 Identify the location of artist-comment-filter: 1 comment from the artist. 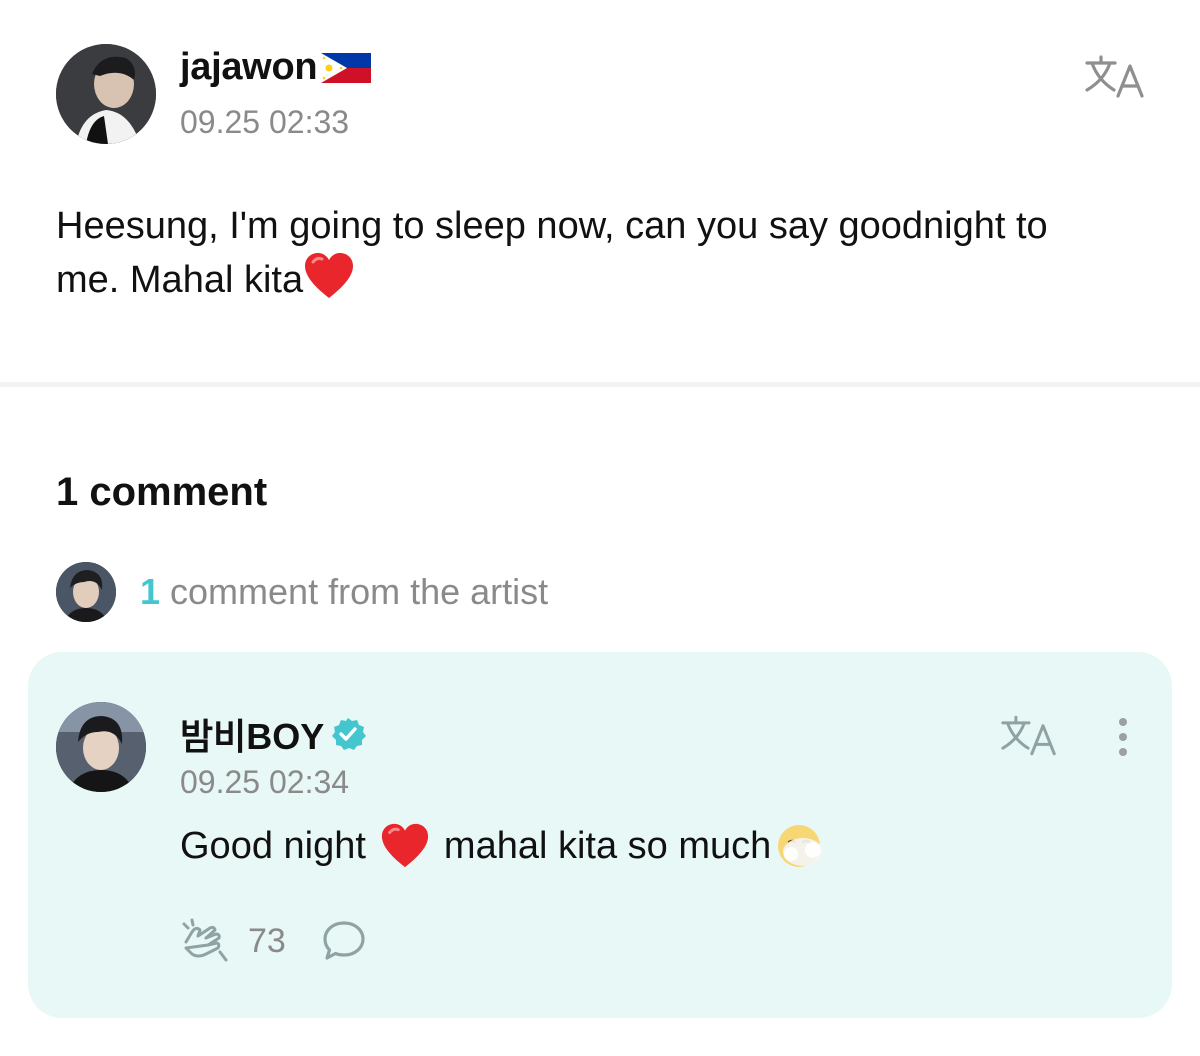
(302, 592).